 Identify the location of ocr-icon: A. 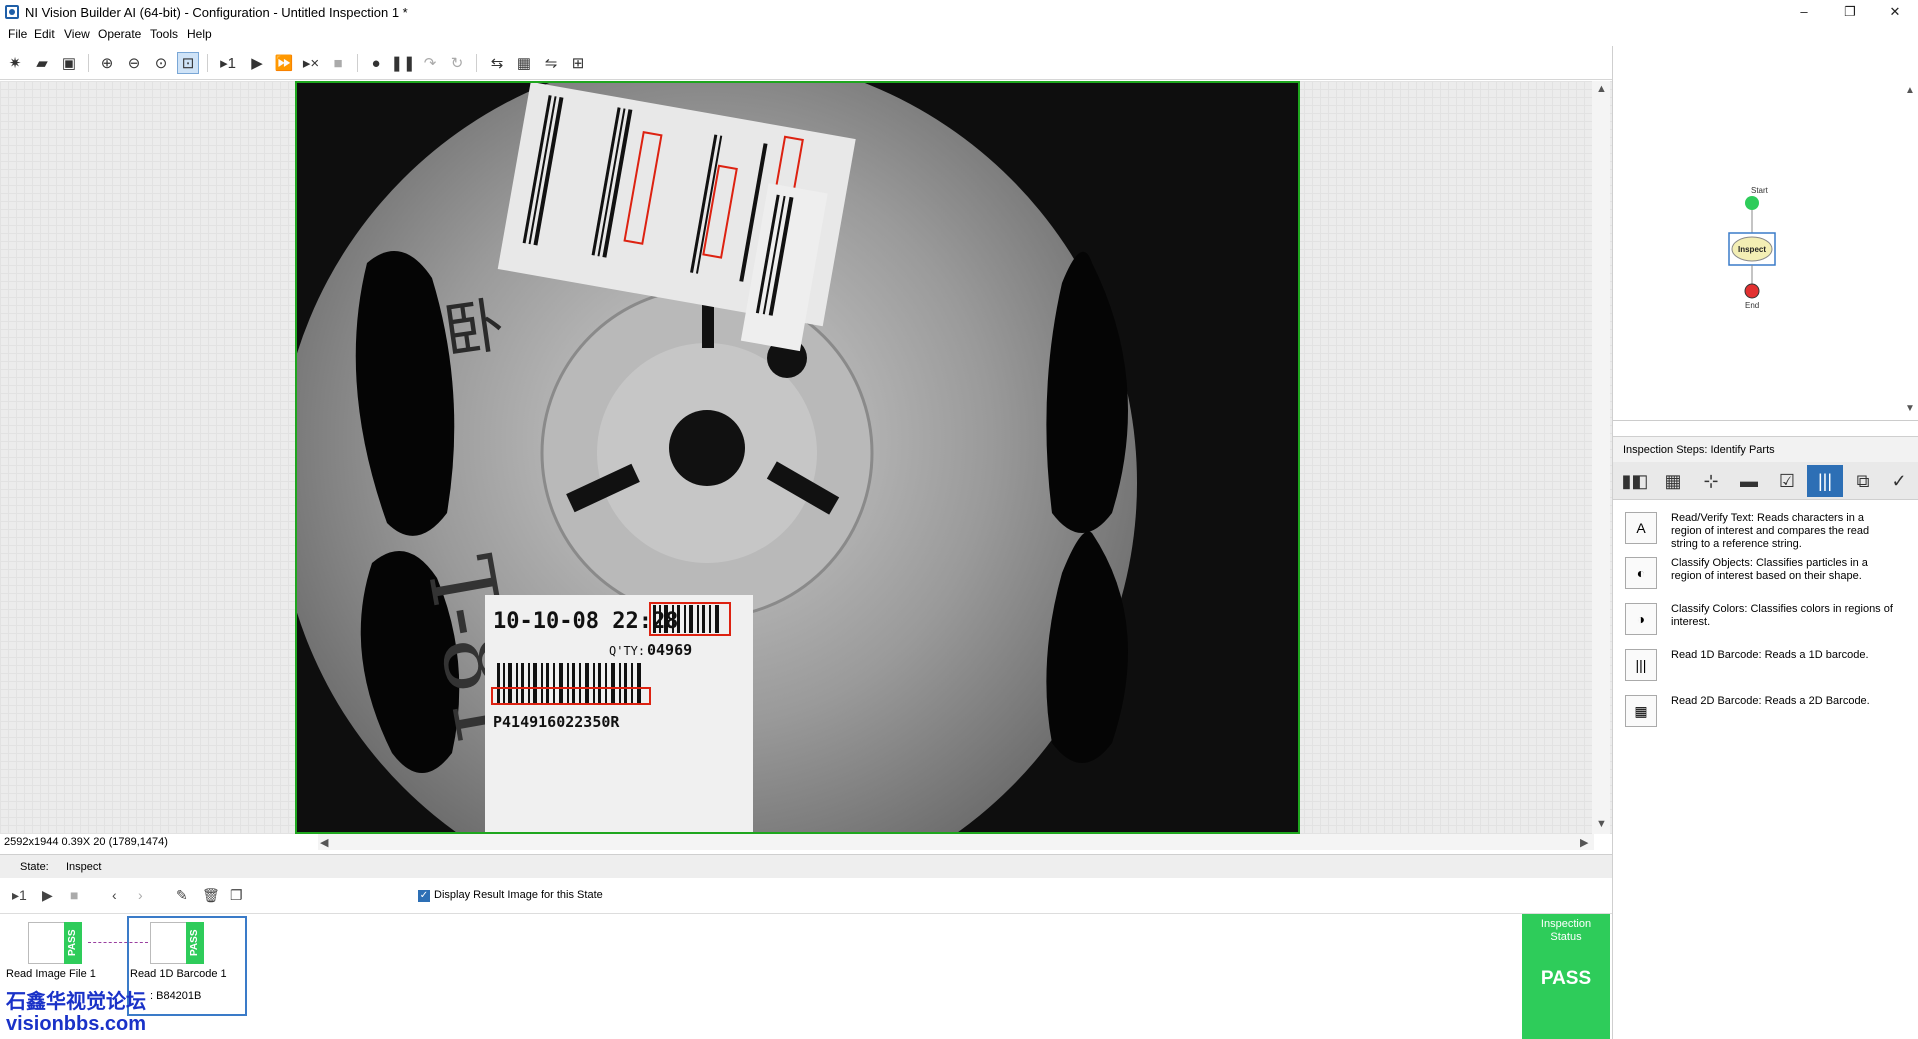
(1641, 528).